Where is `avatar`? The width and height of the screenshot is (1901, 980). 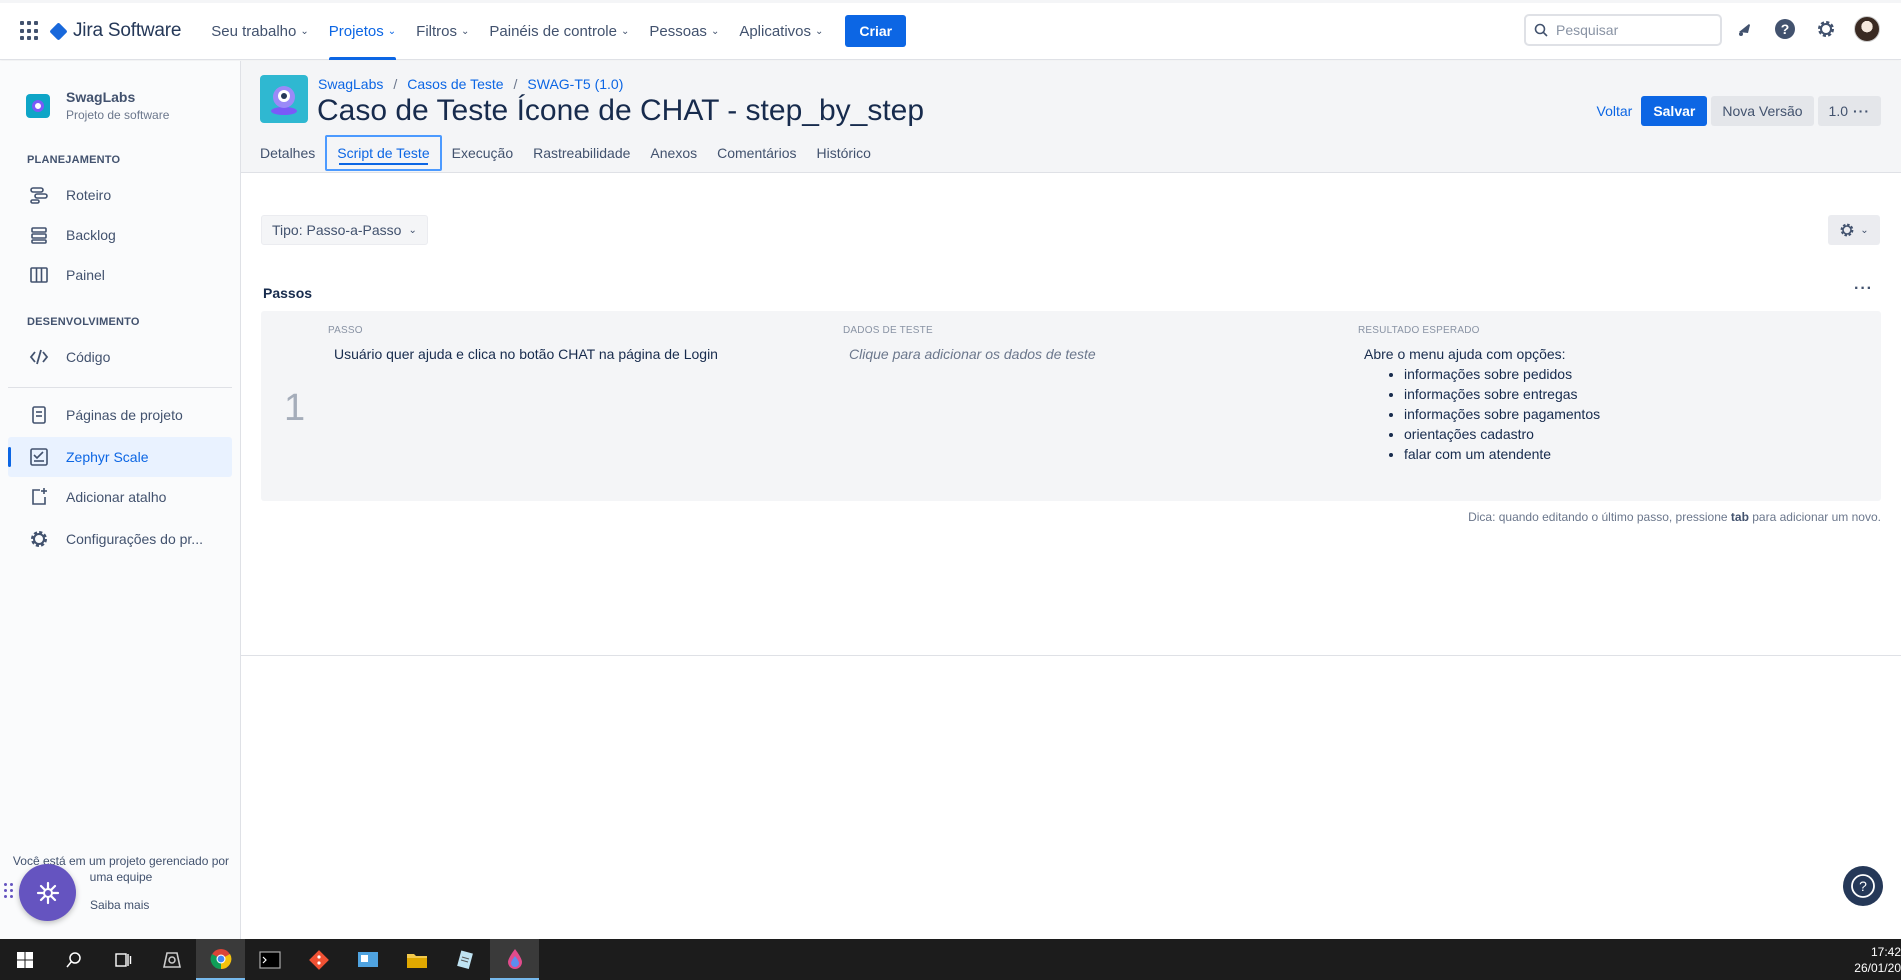
avatar is located at coordinates (1867, 29).